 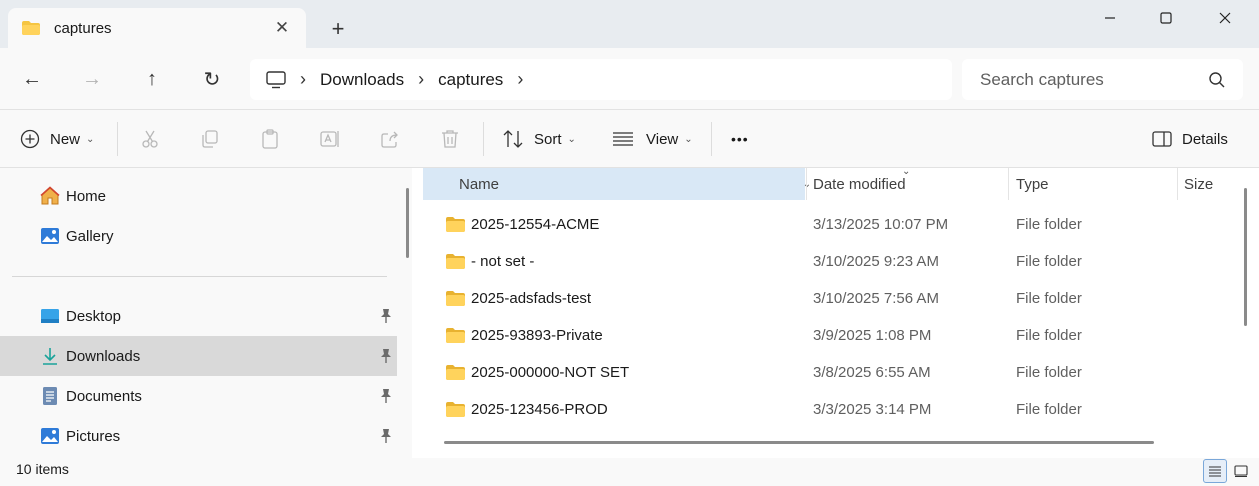 I want to click on sidebar-item-home: Home, so click(x=198, y=196).